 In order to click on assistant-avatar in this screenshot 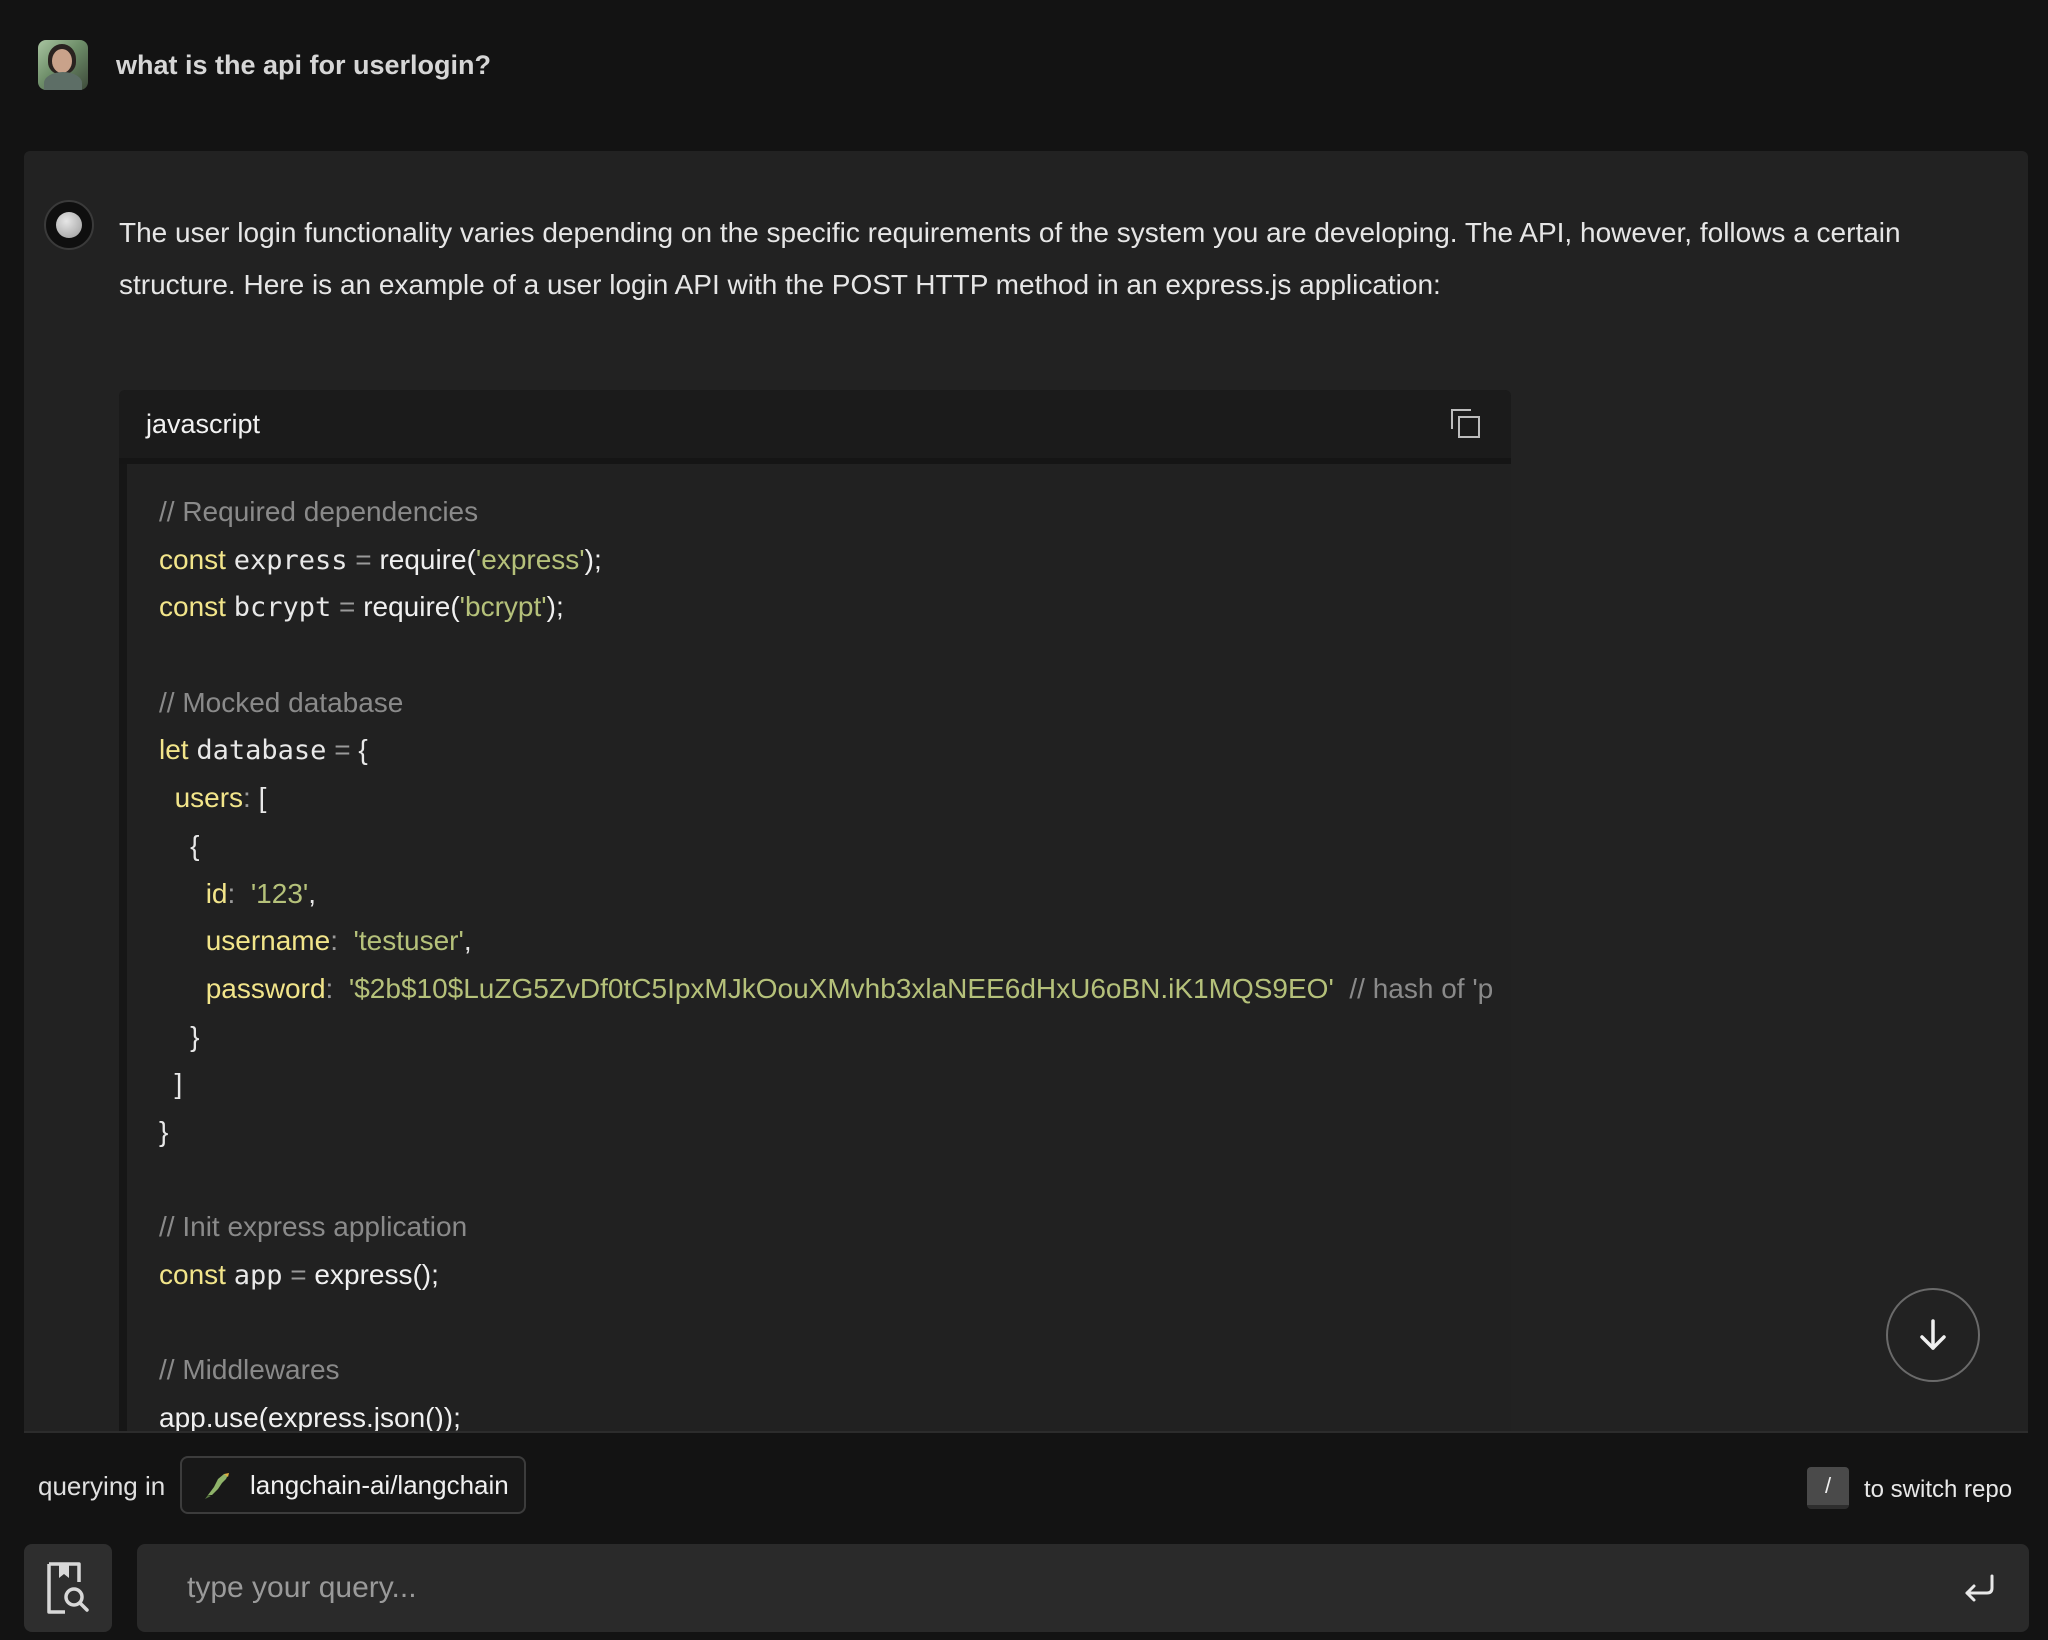, I will do `click(69, 225)`.